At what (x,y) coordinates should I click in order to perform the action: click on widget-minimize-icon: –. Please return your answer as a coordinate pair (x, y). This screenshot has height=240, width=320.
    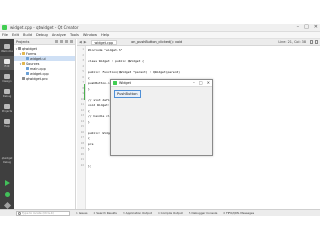
    Looking at the image, I should click on (194, 83).